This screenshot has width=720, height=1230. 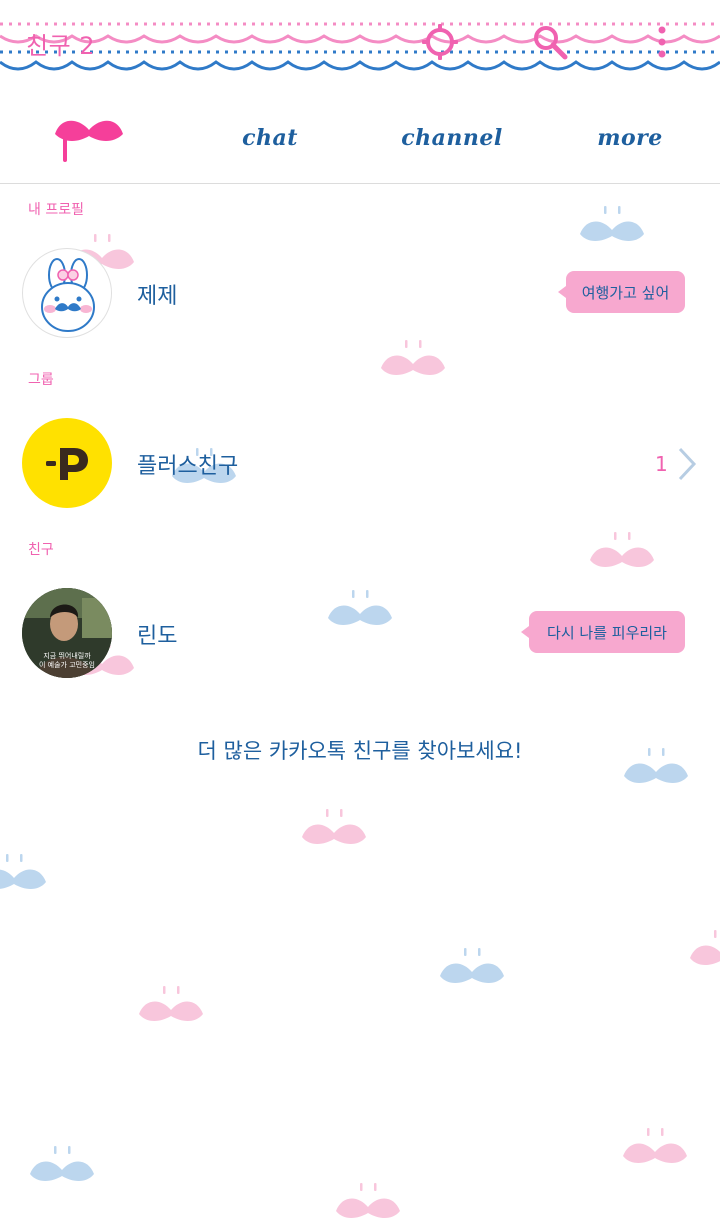 What do you see at coordinates (662, 42) in the screenshot?
I see `more-vertical-icon` at bounding box center [662, 42].